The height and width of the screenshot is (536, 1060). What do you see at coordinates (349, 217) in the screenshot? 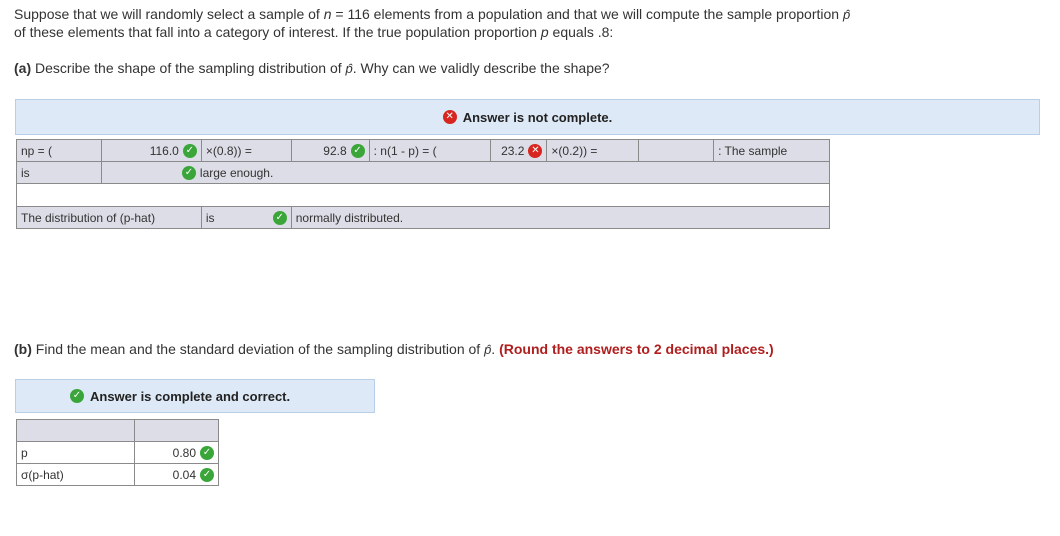
I see `normally-distributed-text: normally distributed.` at bounding box center [349, 217].